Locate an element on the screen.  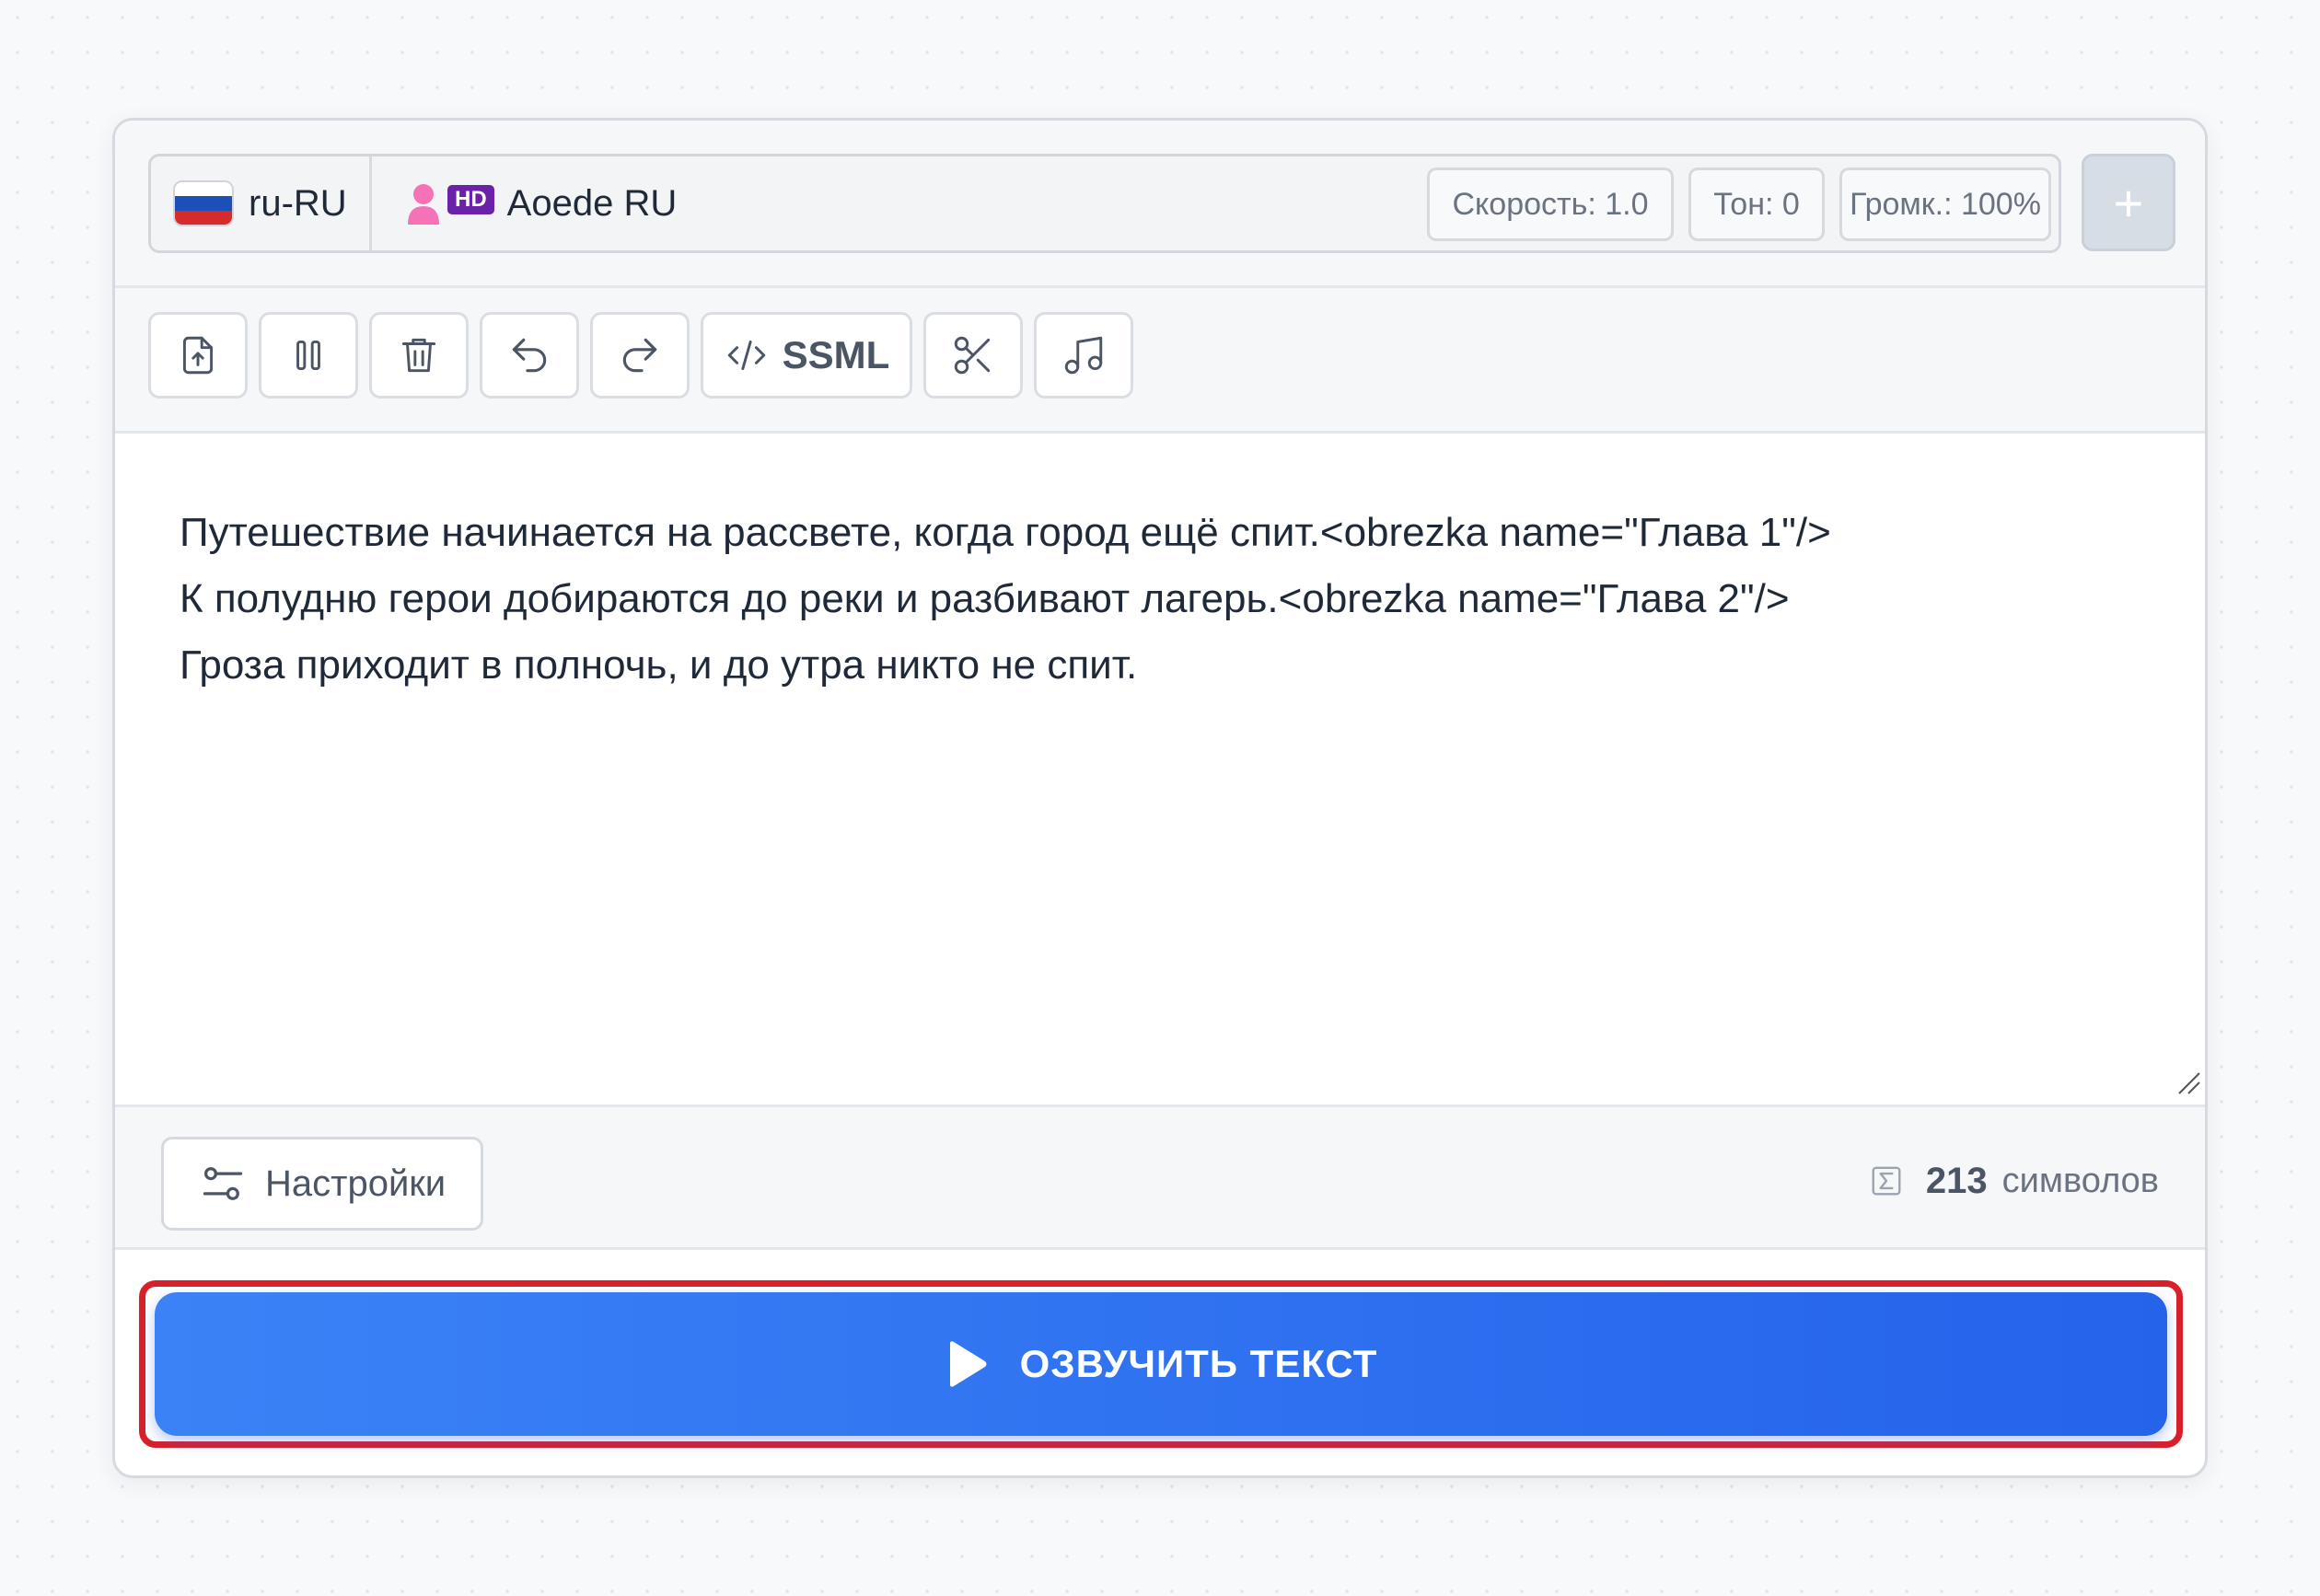
redo-icon is located at coordinates (639, 356).